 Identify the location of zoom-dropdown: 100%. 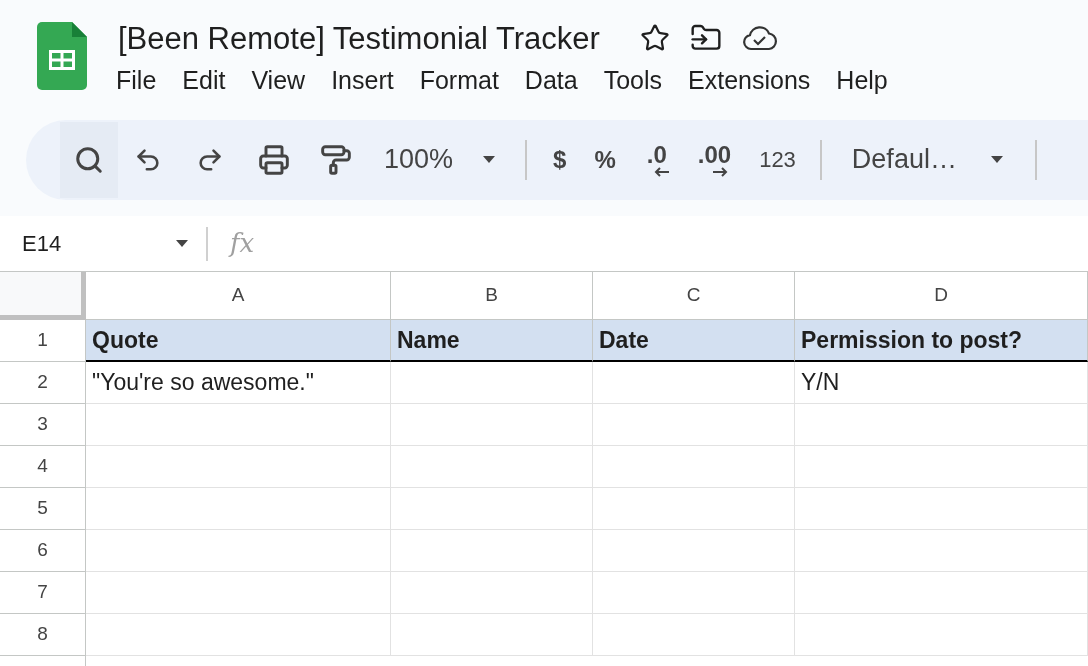
(441, 159).